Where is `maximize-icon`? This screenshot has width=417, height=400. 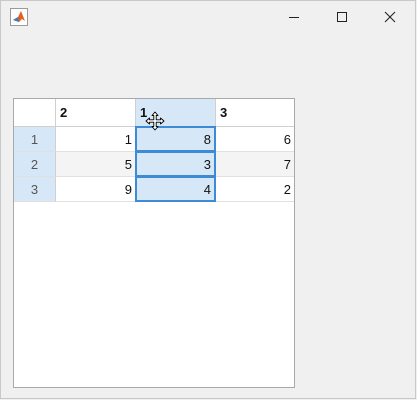
maximize-icon is located at coordinates (342, 17).